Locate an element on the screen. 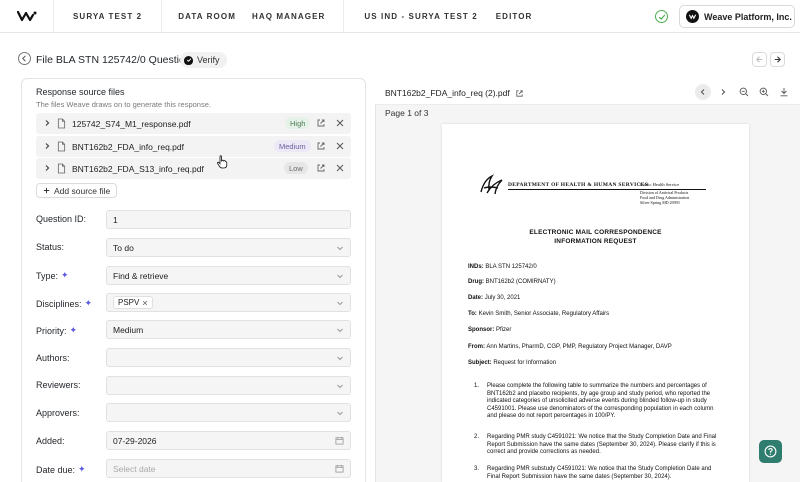 This screenshot has height=482, width=800. zoom-out-icon is located at coordinates (744, 92).